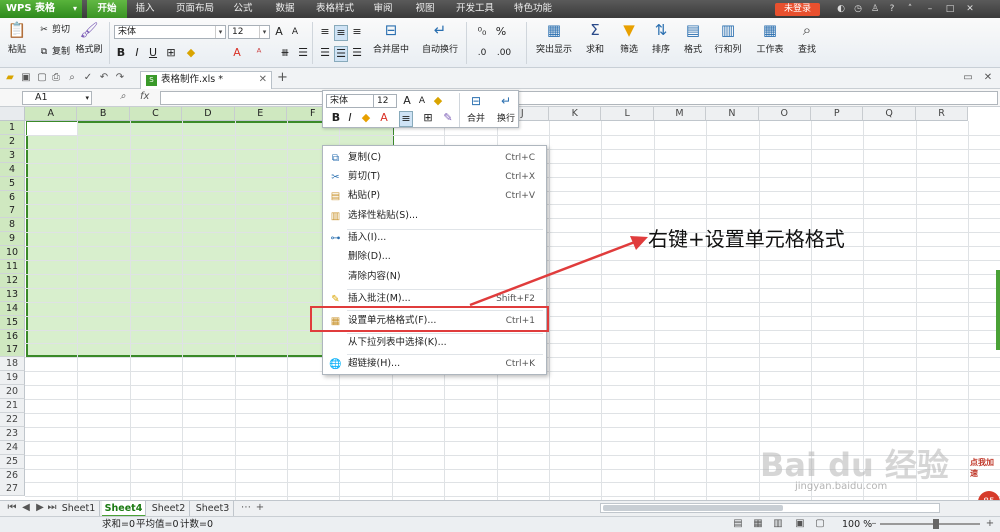 The height and width of the screenshot is (532, 1000). What do you see at coordinates (157, 524) in the screenshot?
I see `status-average: 平均值=0` at bounding box center [157, 524].